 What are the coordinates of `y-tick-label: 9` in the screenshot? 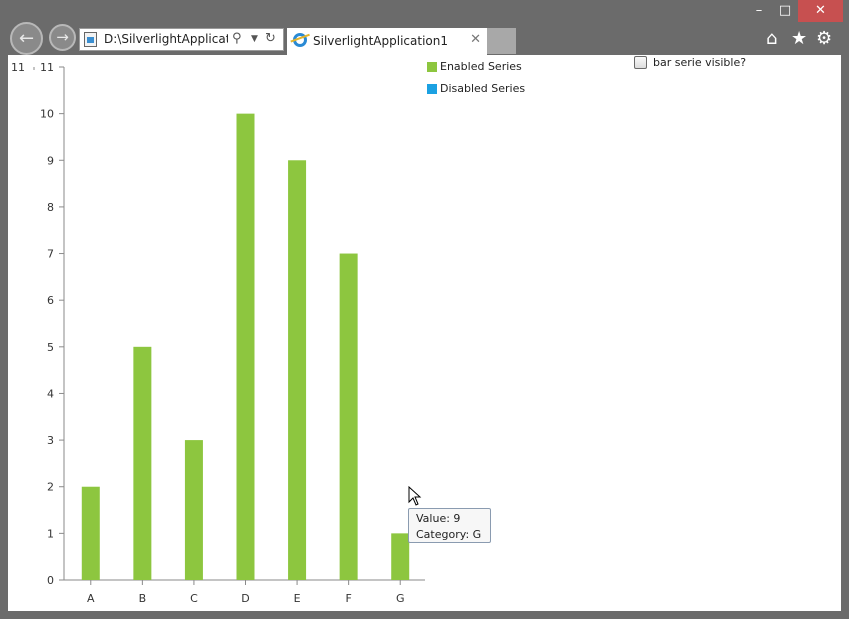 It's located at (50, 160).